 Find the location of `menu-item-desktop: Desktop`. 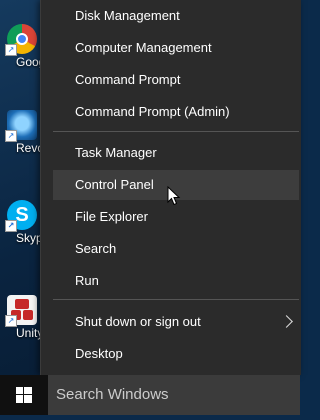

menu-item-desktop: Desktop is located at coordinates (176, 354).